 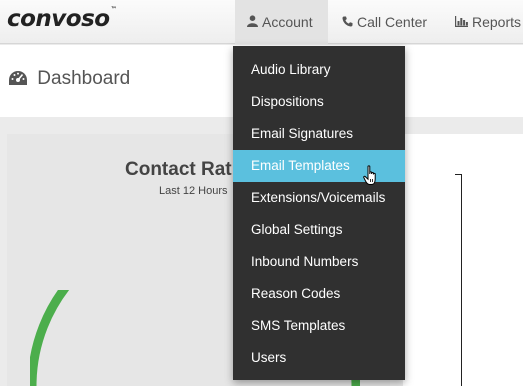 I want to click on trademark-mark: ™, so click(x=113, y=9).